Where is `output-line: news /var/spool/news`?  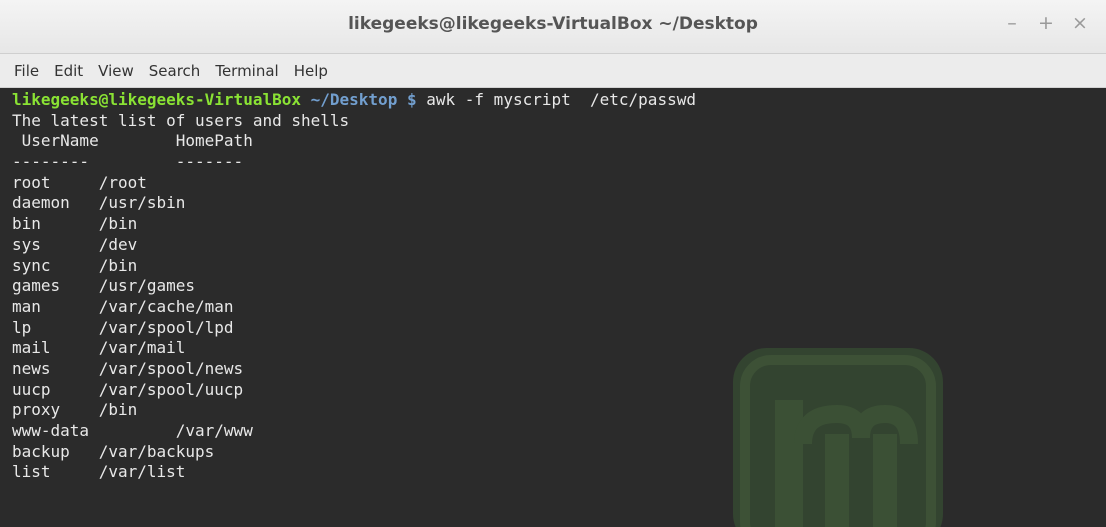
output-line: news /var/spool/news is located at coordinates (128, 368).